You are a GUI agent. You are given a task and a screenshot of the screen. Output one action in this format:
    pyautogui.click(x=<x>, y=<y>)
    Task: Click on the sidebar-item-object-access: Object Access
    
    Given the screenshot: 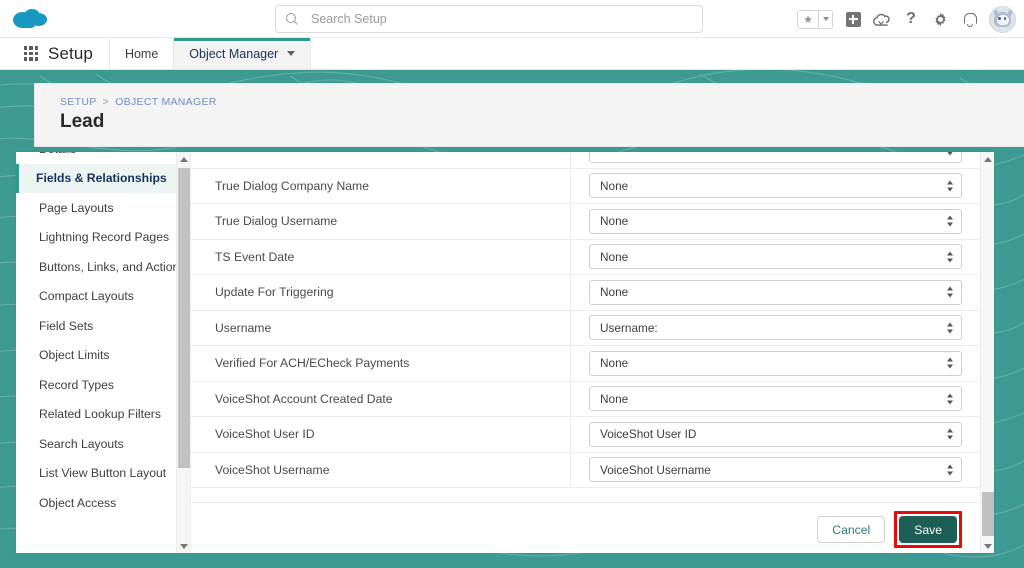 What is the action you would take?
    pyautogui.click(x=103, y=503)
    